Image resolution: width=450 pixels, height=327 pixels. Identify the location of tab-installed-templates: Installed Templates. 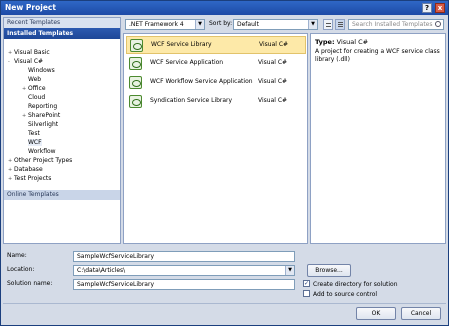
(62, 33).